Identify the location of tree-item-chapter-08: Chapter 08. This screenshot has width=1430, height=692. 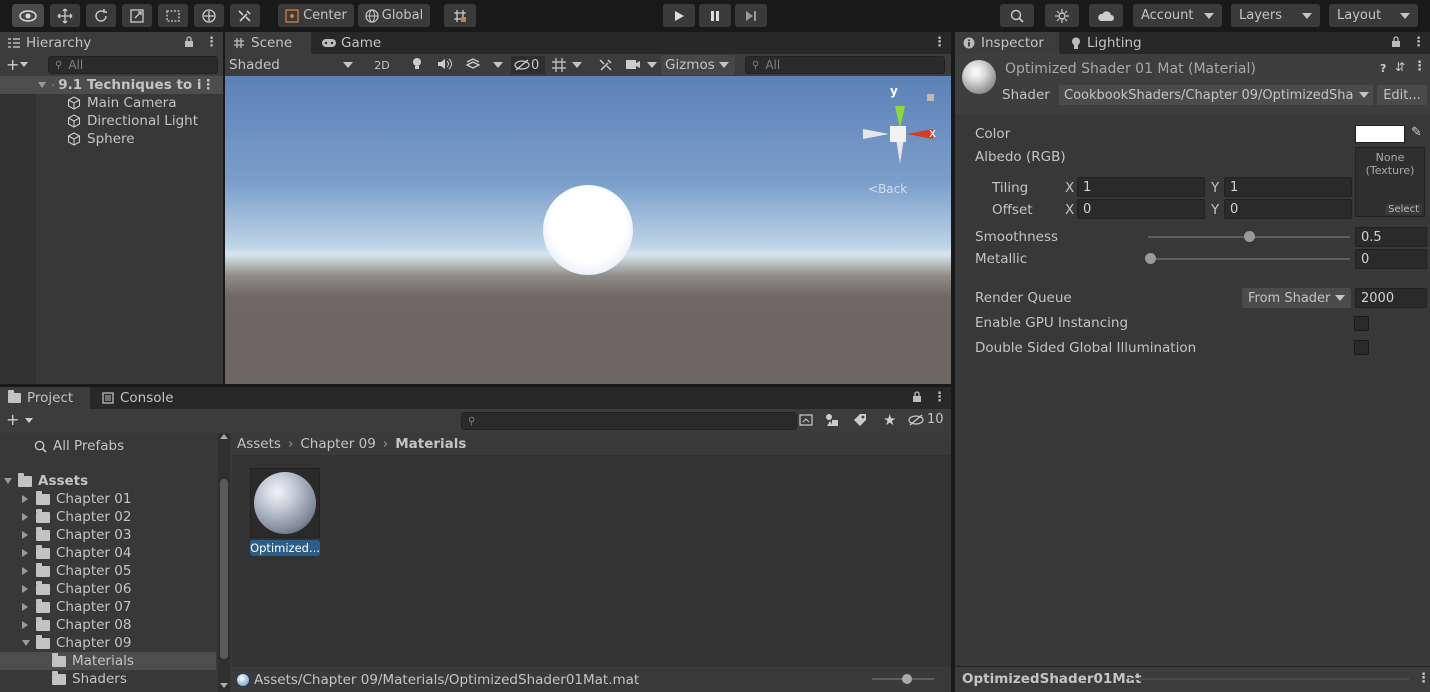
(76, 625).